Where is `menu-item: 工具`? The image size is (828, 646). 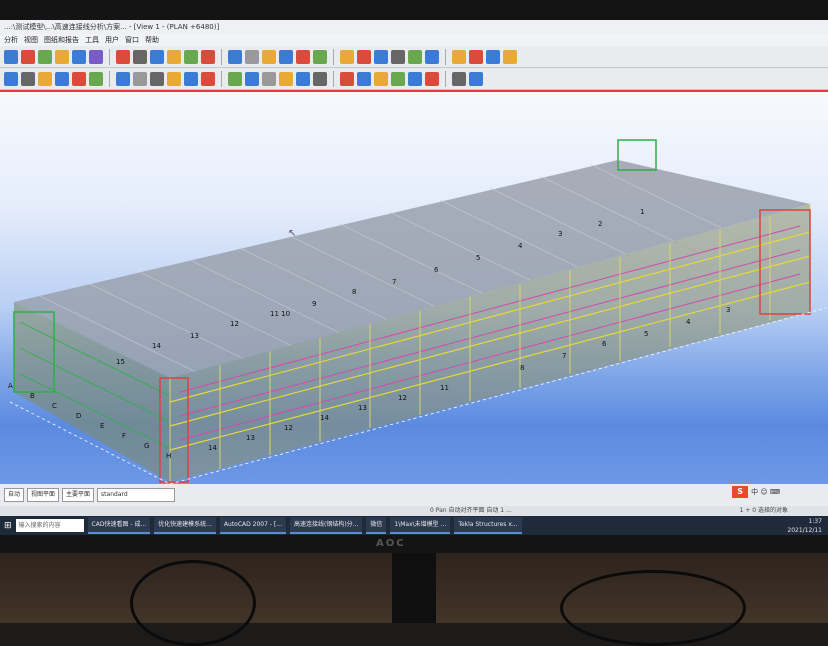 menu-item: 工具 is located at coordinates (92, 40).